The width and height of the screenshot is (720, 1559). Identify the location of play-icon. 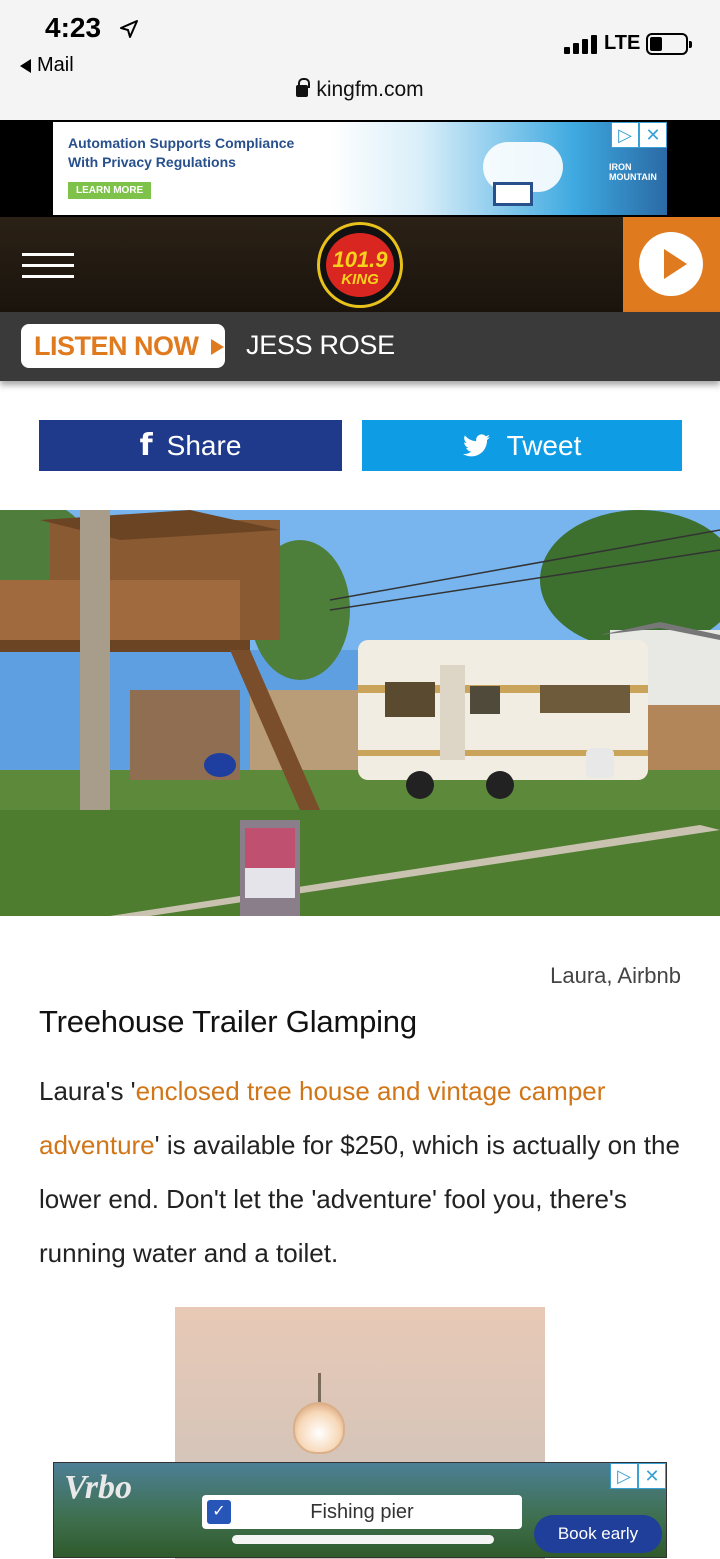
(671, 264).